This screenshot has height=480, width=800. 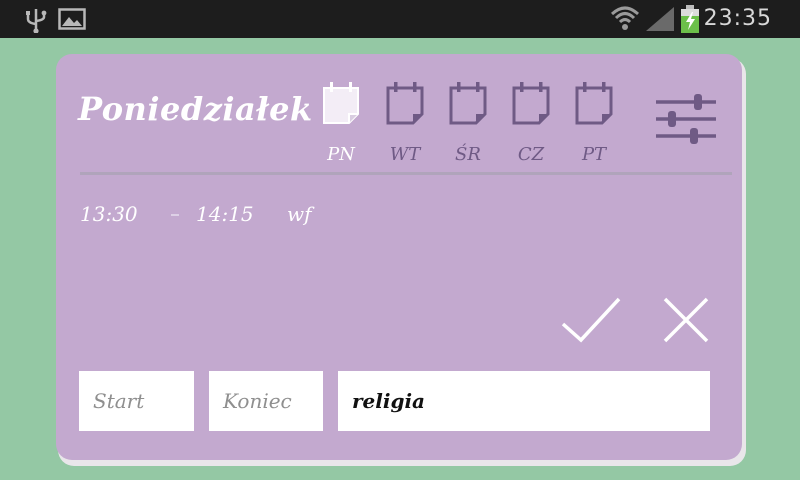 What do you see at coordinates (195, 109) in the screenshot?
I see `day-title: Poniedziałek` at bounding box center [195, 109].